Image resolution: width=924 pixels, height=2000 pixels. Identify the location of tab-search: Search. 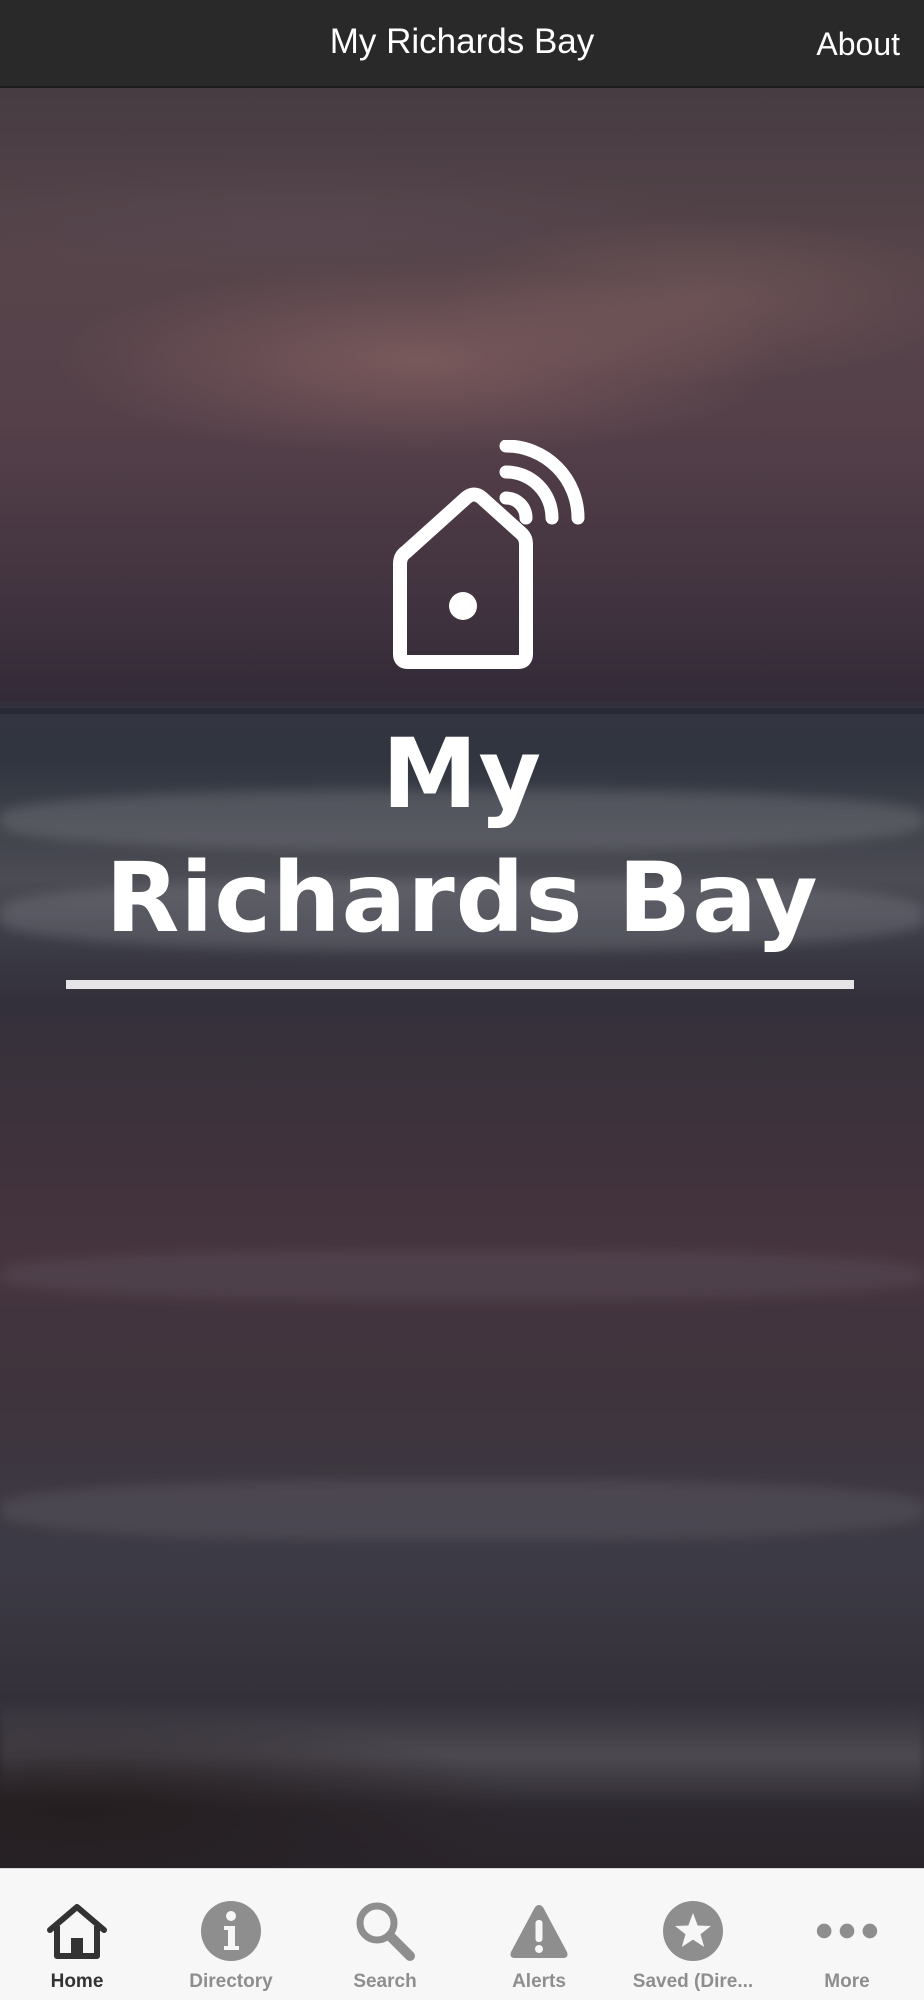
(385, 1934).